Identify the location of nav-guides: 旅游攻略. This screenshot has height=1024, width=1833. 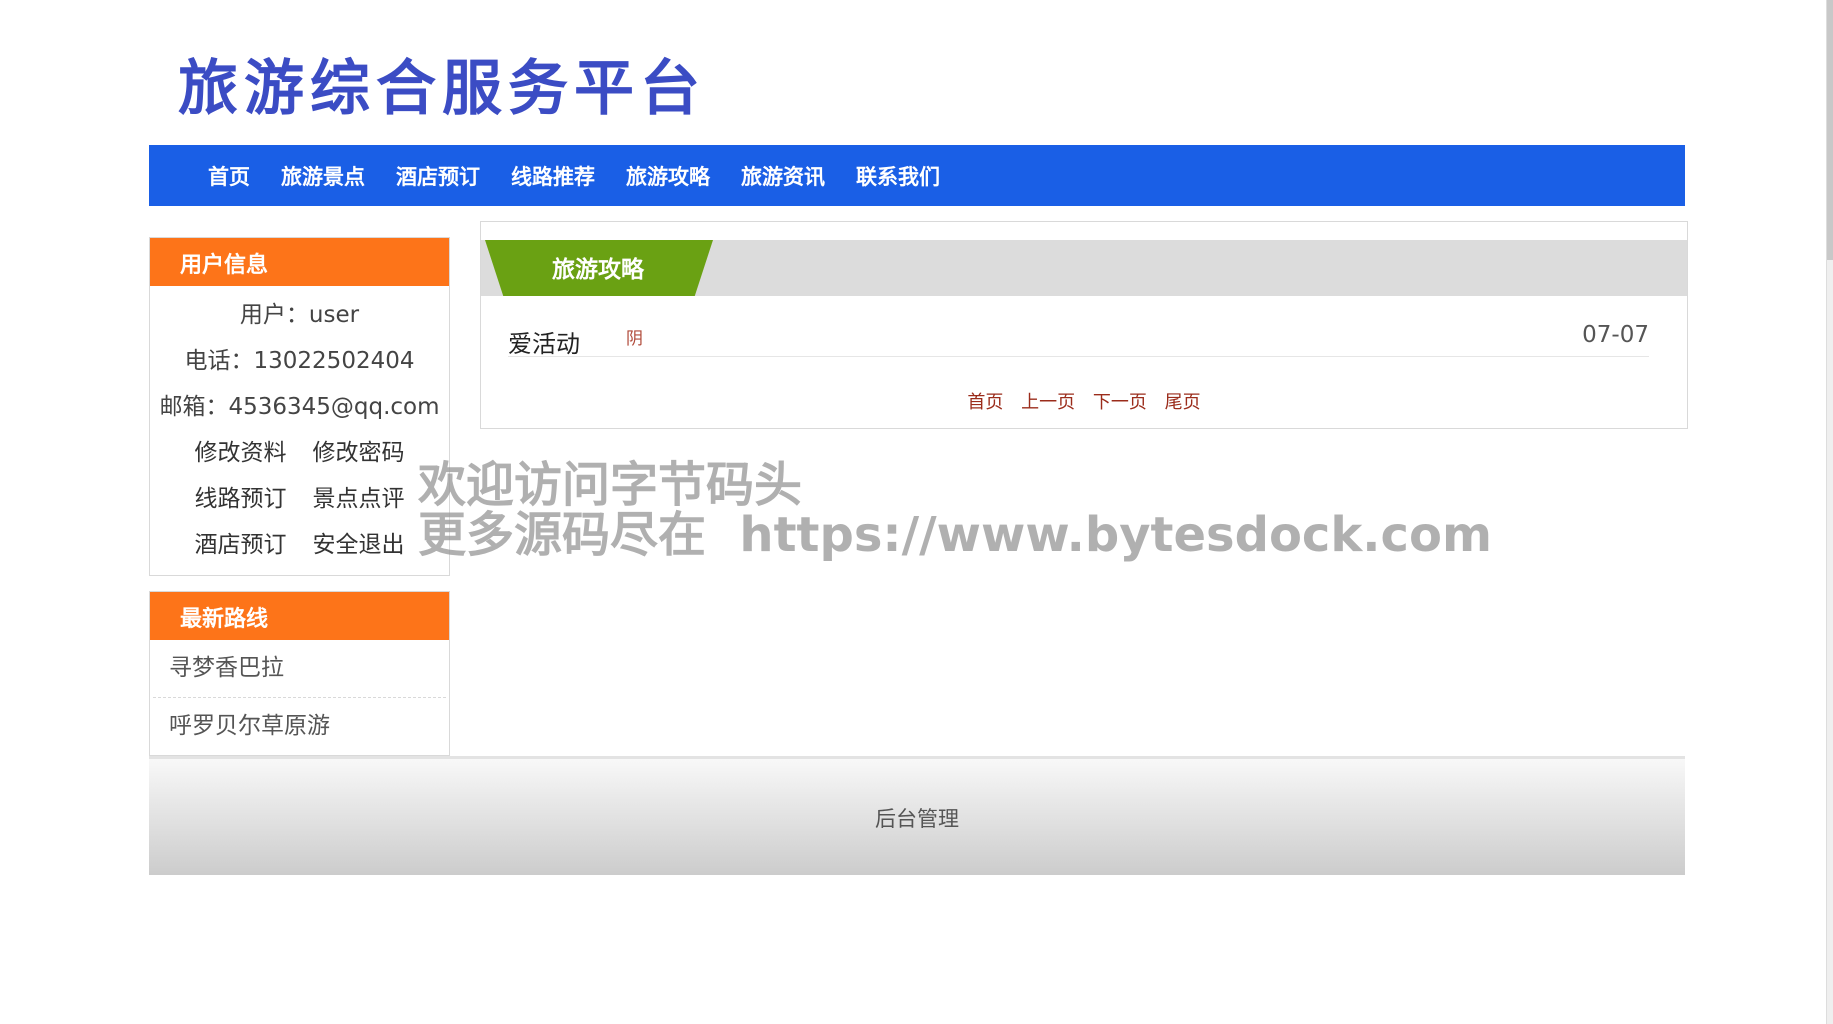
(668, 176).